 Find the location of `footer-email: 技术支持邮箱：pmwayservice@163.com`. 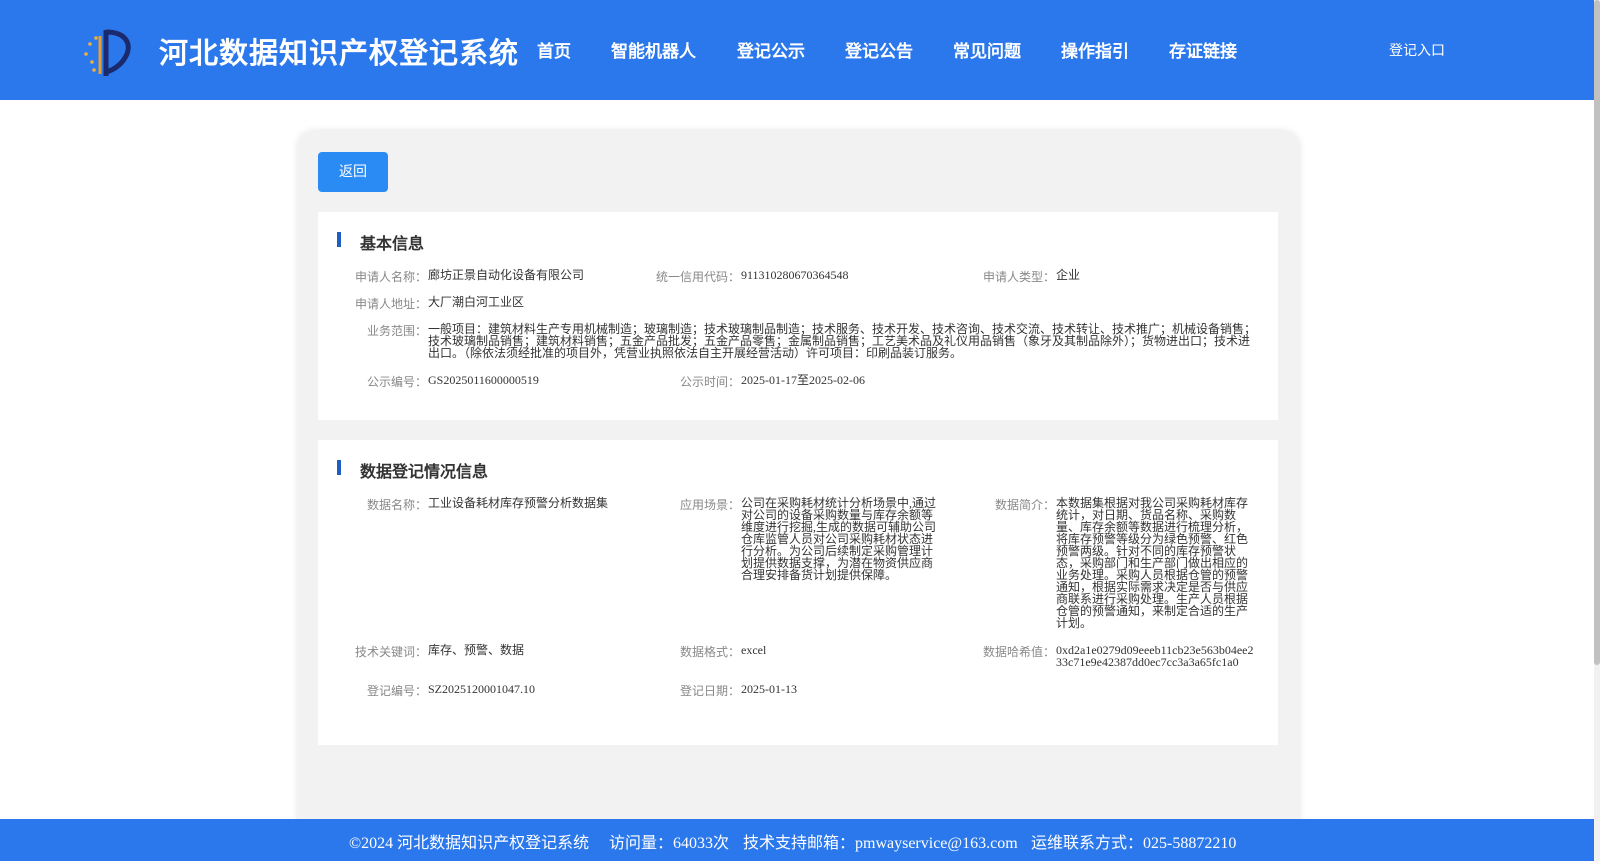

footer-email: 技术支持邮箱：pmwayservice@163.com is located at coordinates (880, 843).